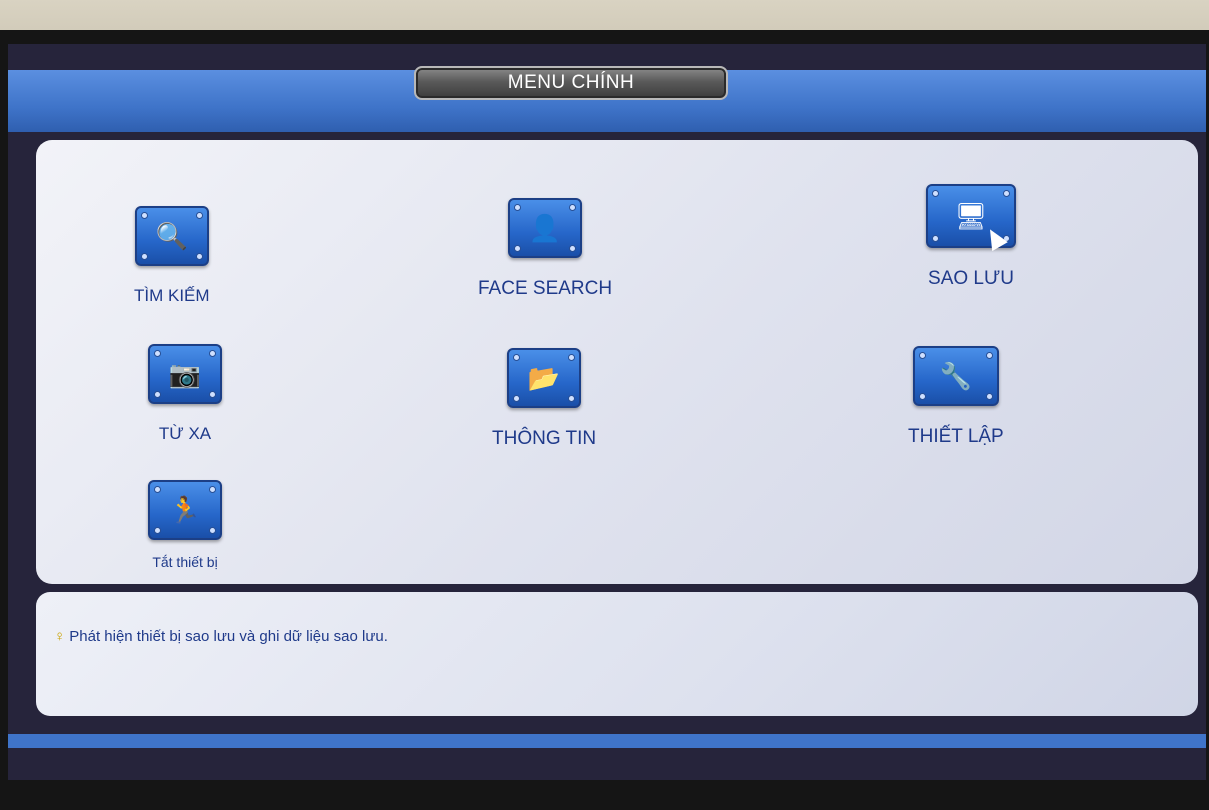 The height and width of the screenshot is (810, 1209). Describe the element at coordinates (544, 438) in the screenshot. I see `menu-item-label: THÔNG TIN` at that location.